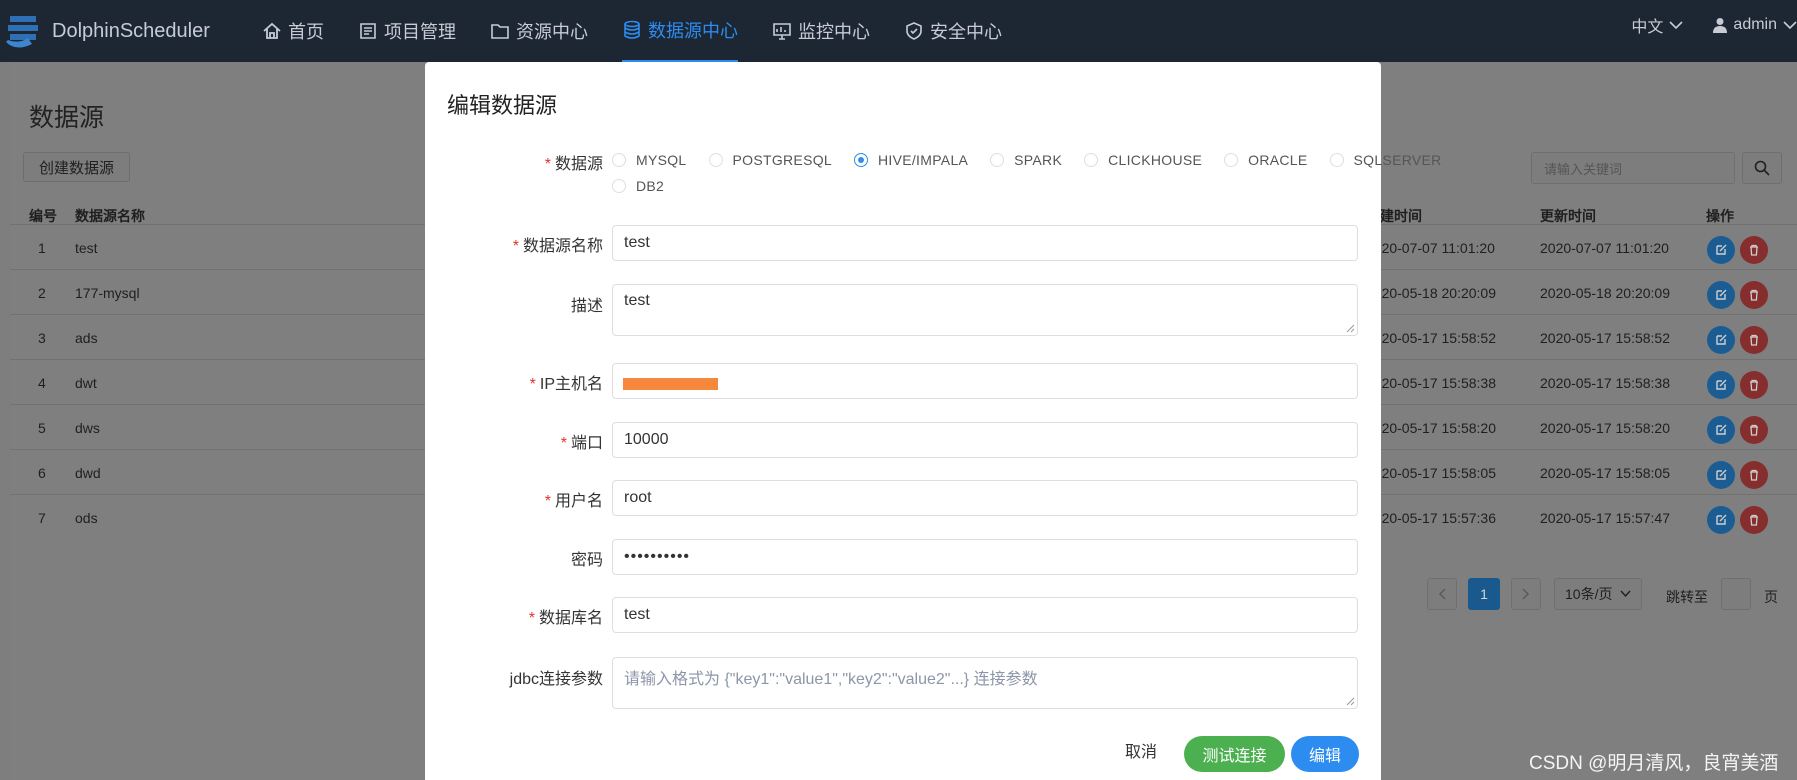 Image resolution: width=1797 pixels, height=780 pixels. I want to click on page-title: 数据源, so click(67, 118).